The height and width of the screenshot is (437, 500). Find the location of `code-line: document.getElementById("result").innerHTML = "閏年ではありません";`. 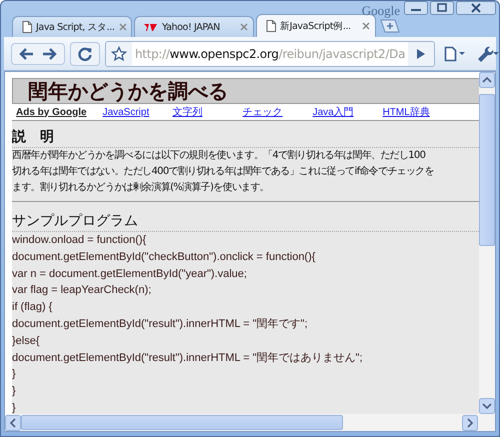

code-line: document.getElementById("result").innerHTML = "閏年ではありません"; is located at coordinates (188, 358).